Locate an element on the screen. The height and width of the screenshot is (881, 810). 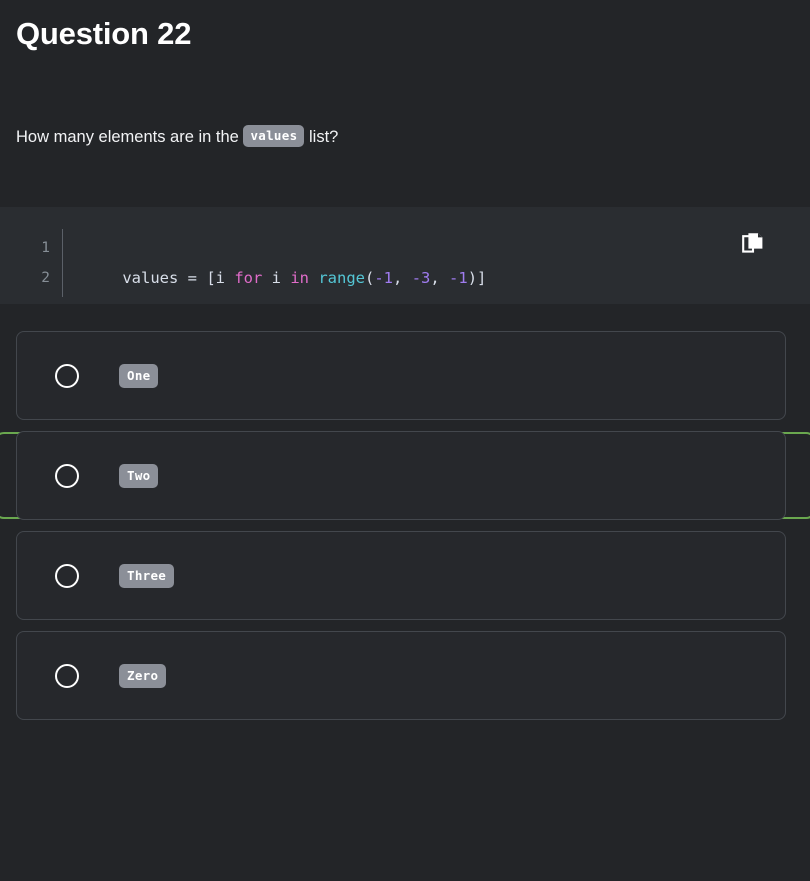
radio-button-one is located at coordinates (67, 375).